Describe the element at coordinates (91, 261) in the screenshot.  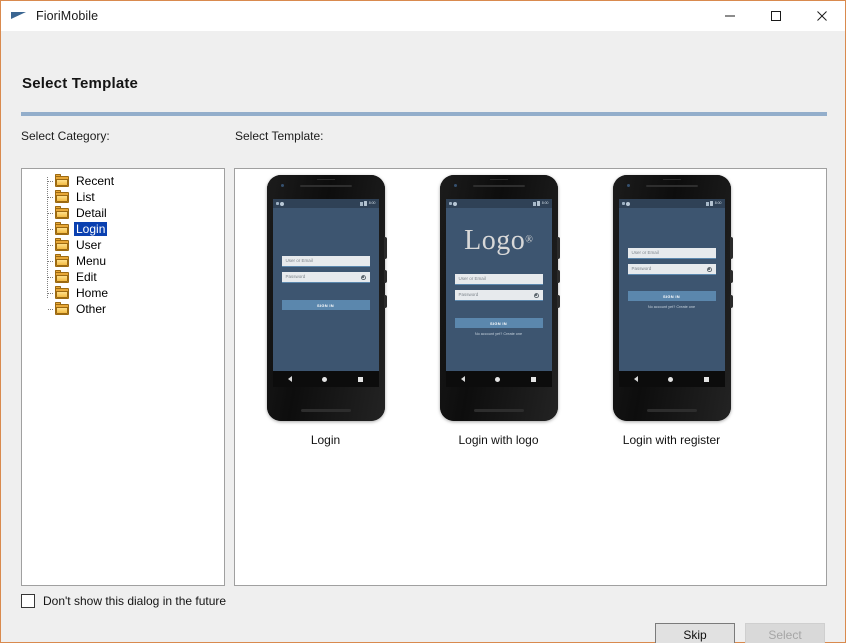
I see `tree-item-label: Menu` at that location.